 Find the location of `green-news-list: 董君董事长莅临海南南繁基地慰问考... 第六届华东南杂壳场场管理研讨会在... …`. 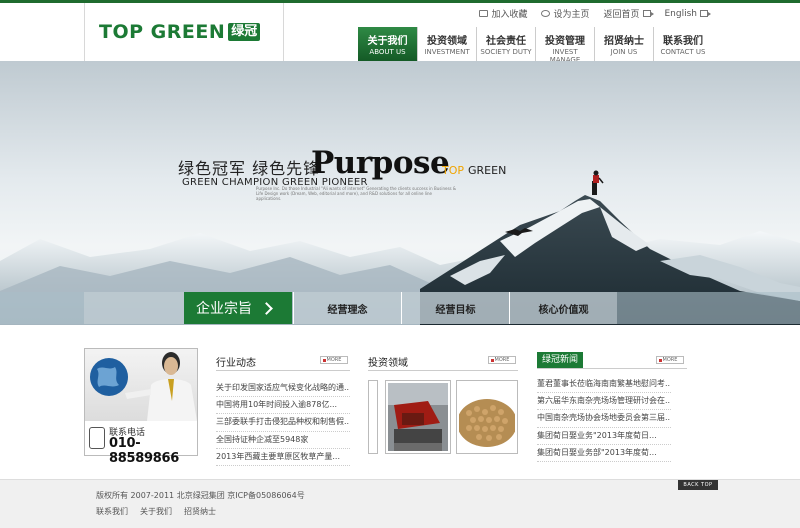

green-news-list: 董君董事长莅临海南南繁基地慰问考... 第六届华东南杂壳场场管理研讨会在... … is located at coordinates (604, 419).